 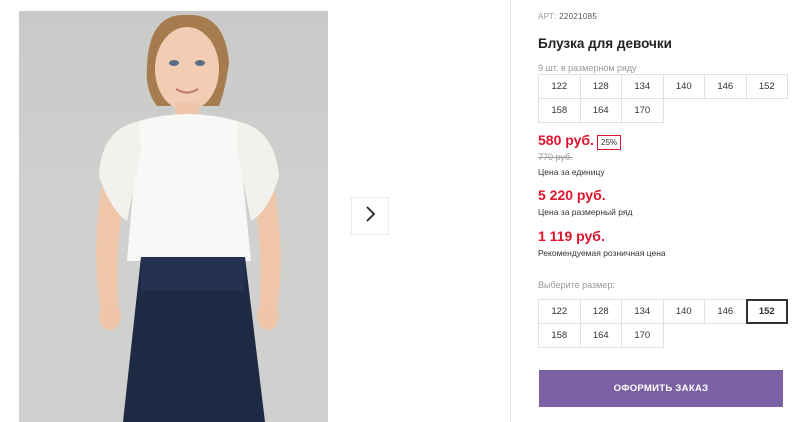 I want to click on chevron-right-icon, so click(x=370, y=216).